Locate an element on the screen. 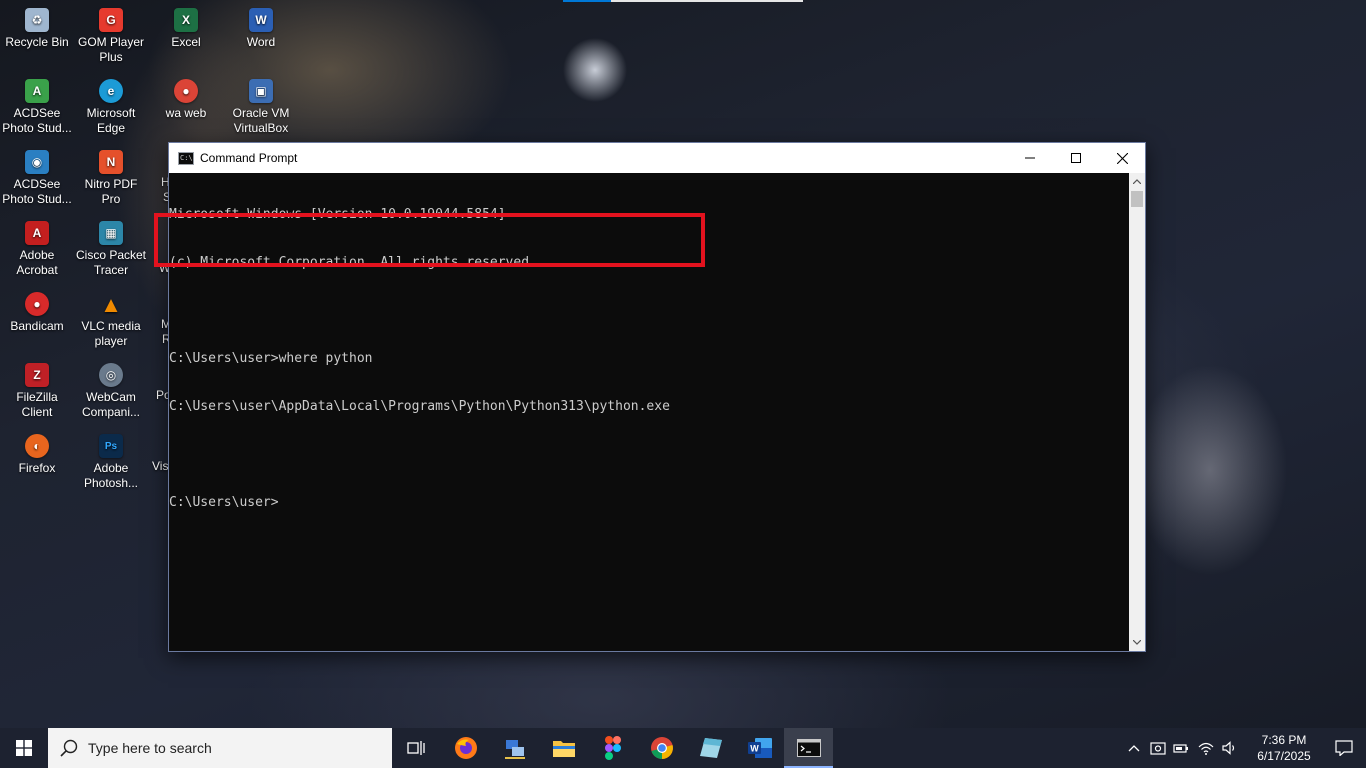 The width and height of the screenshot is (1366, 768). desktop-icon-virtualbox: ▣ Oracle VM VirtualBox is located at coordinates (261, 107).